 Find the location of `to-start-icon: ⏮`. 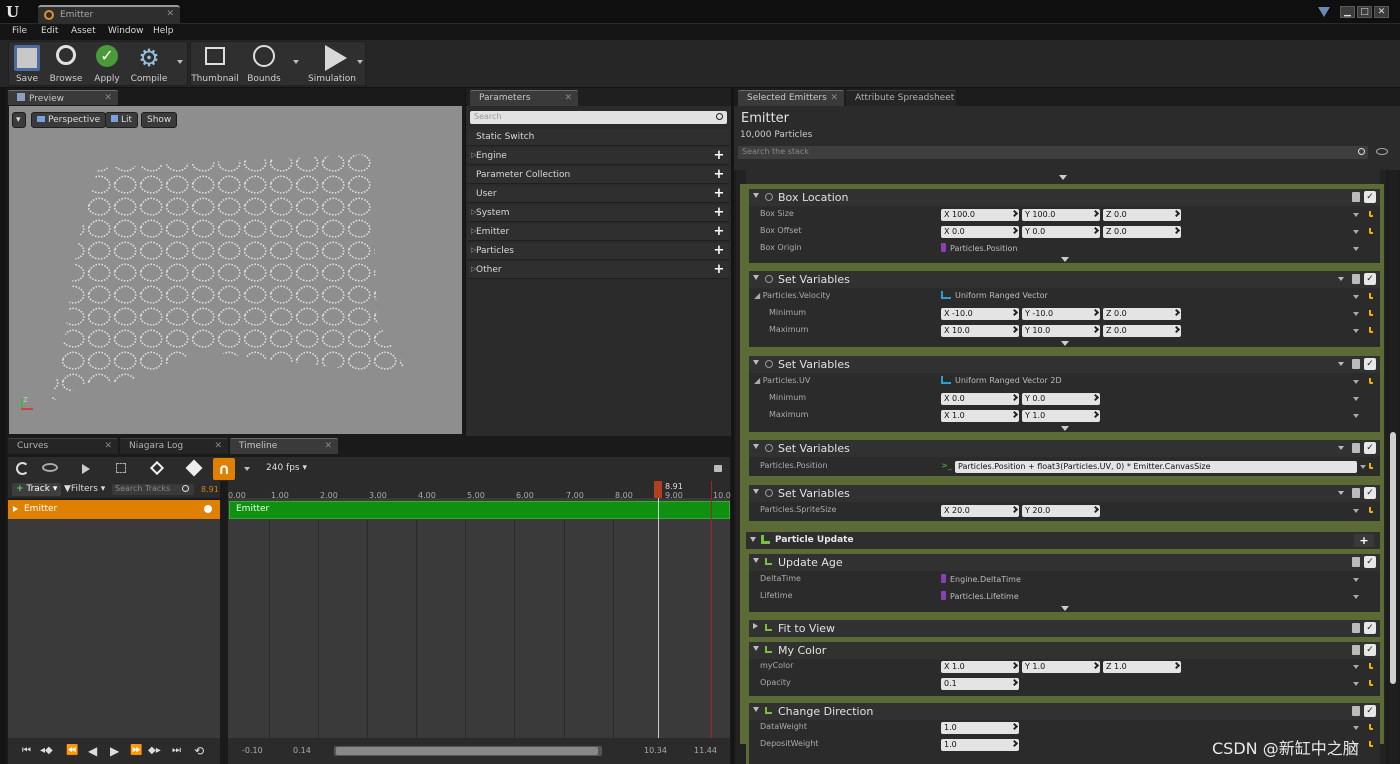

to-start-icon: ⏮ is located at coordinates (26, 750).